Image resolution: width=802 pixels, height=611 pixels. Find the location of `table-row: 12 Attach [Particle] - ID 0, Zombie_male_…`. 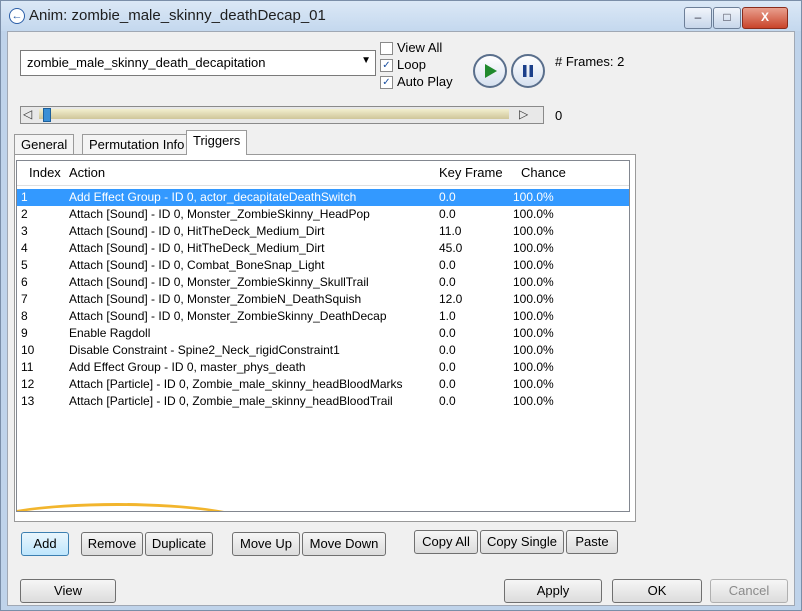

table-row: 12 Attach [Particle] - ID 0, Zombie_male_… is located at coordinates (323, 384).